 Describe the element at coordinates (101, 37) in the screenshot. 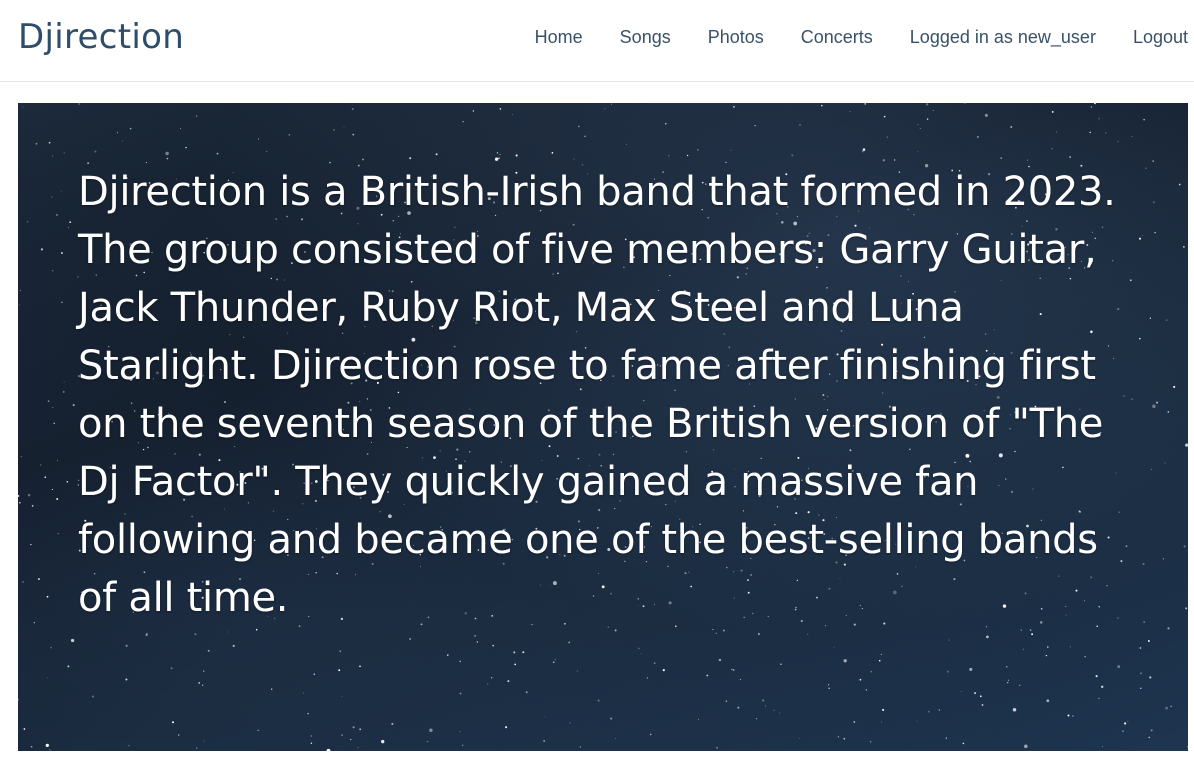

I see `brand-logo-link: Djirection` at that location.